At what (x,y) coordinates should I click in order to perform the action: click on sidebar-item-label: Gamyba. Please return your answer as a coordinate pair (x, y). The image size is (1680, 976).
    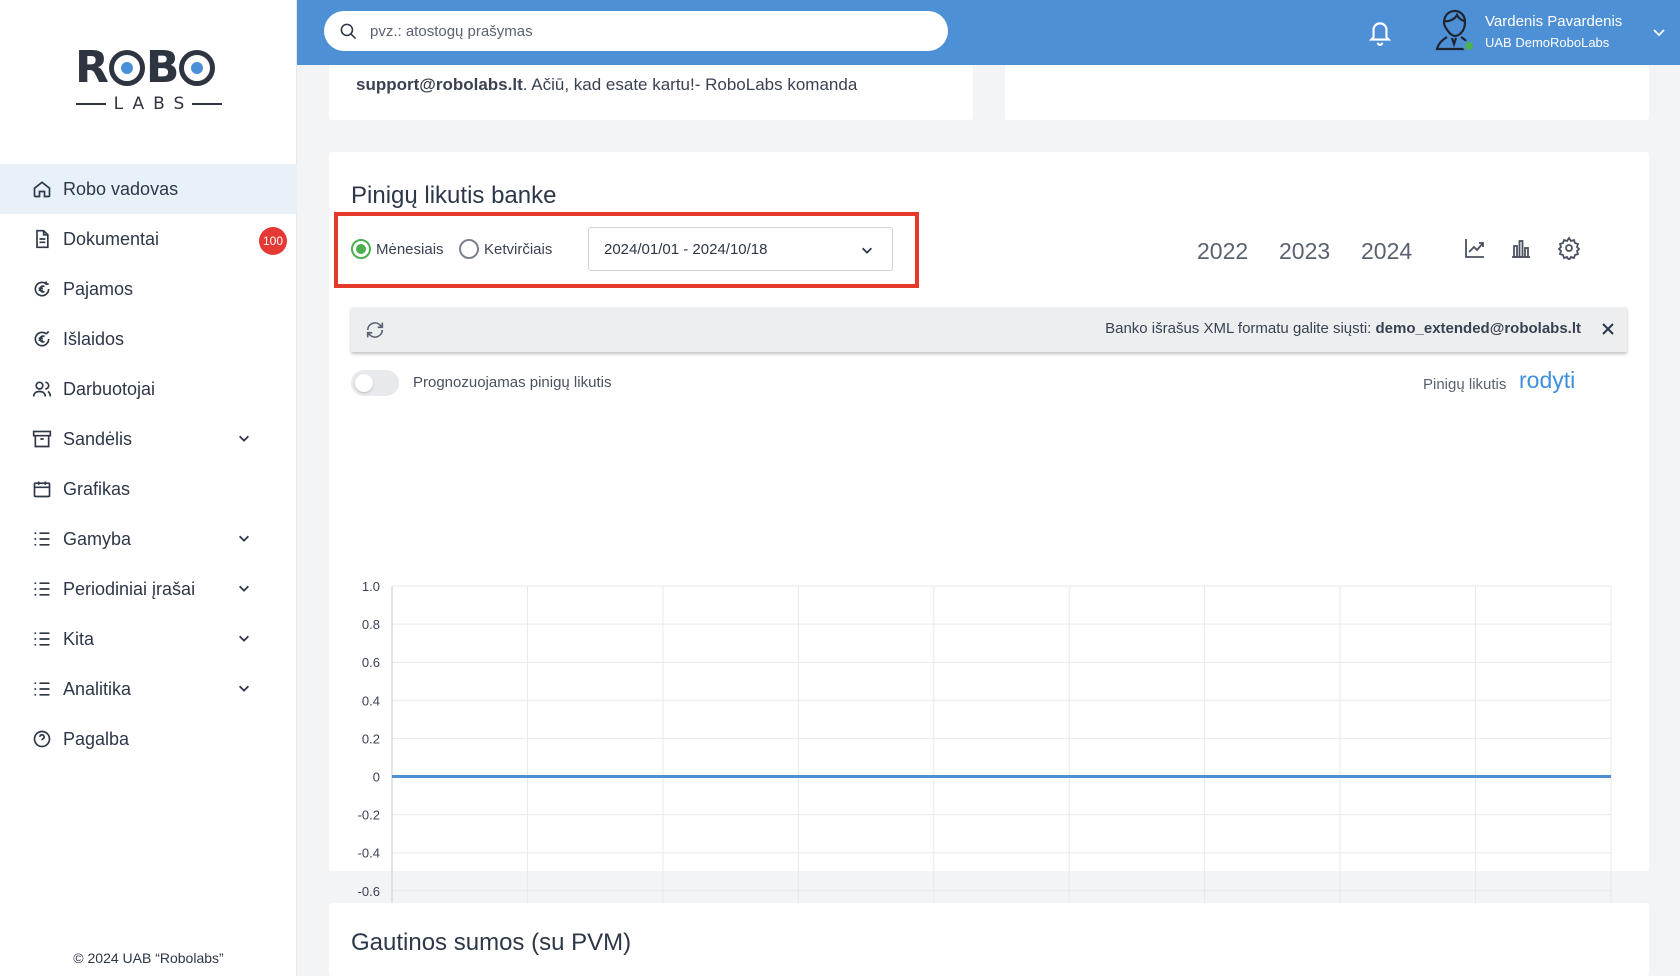
    Looking at the image, I should click on (97, 538).